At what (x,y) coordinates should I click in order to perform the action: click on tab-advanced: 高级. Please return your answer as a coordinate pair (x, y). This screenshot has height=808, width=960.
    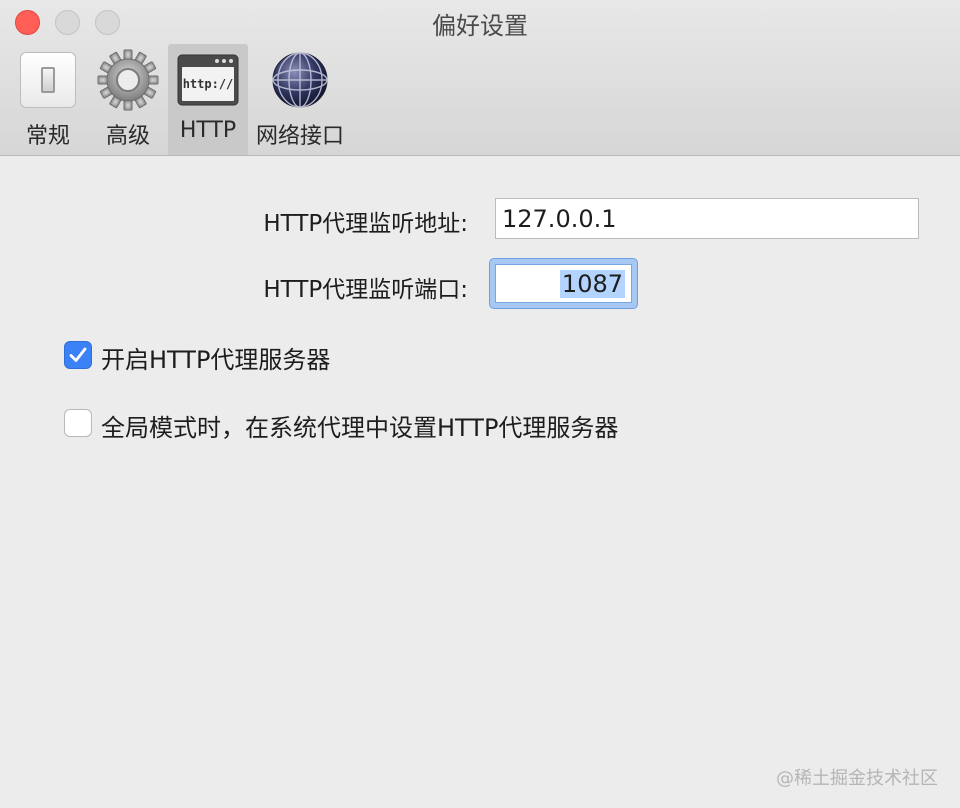
    Looking at the image, I should click on (128, 99).